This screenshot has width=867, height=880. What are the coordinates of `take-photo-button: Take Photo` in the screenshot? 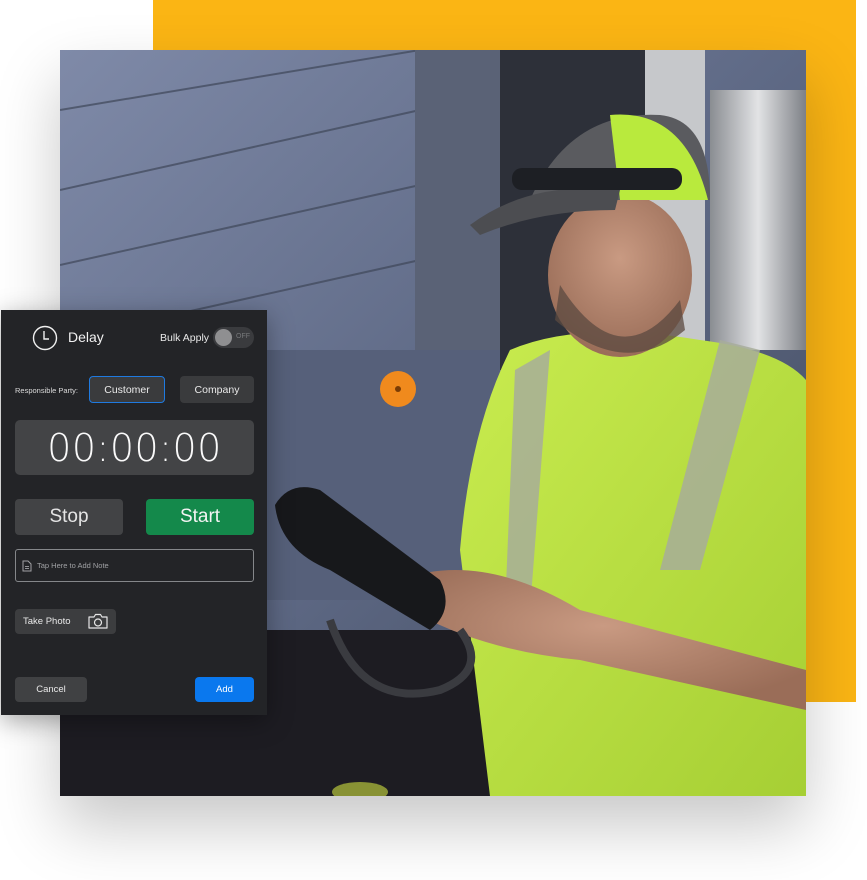 It's located at (65, 621).